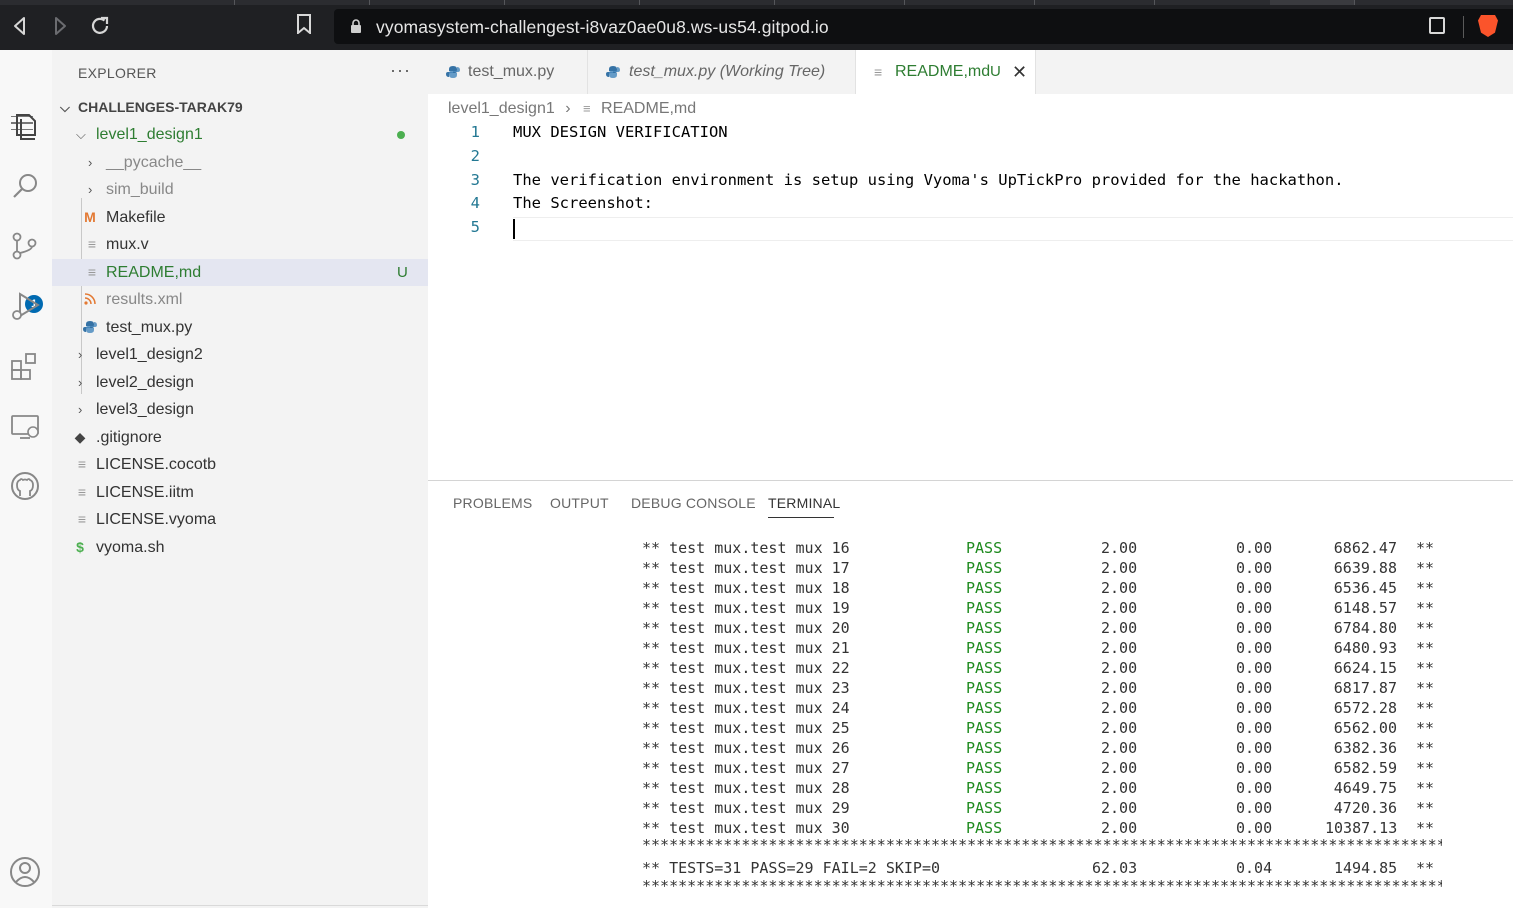 Image resolution: width=1513 pixels, height=908 pixels. What do you see at coordinates (240, 107) in the screenshot?
I see `workspace-root: ⌵ CHALLENGES-TARAK79` at bounding box center [240, 107].